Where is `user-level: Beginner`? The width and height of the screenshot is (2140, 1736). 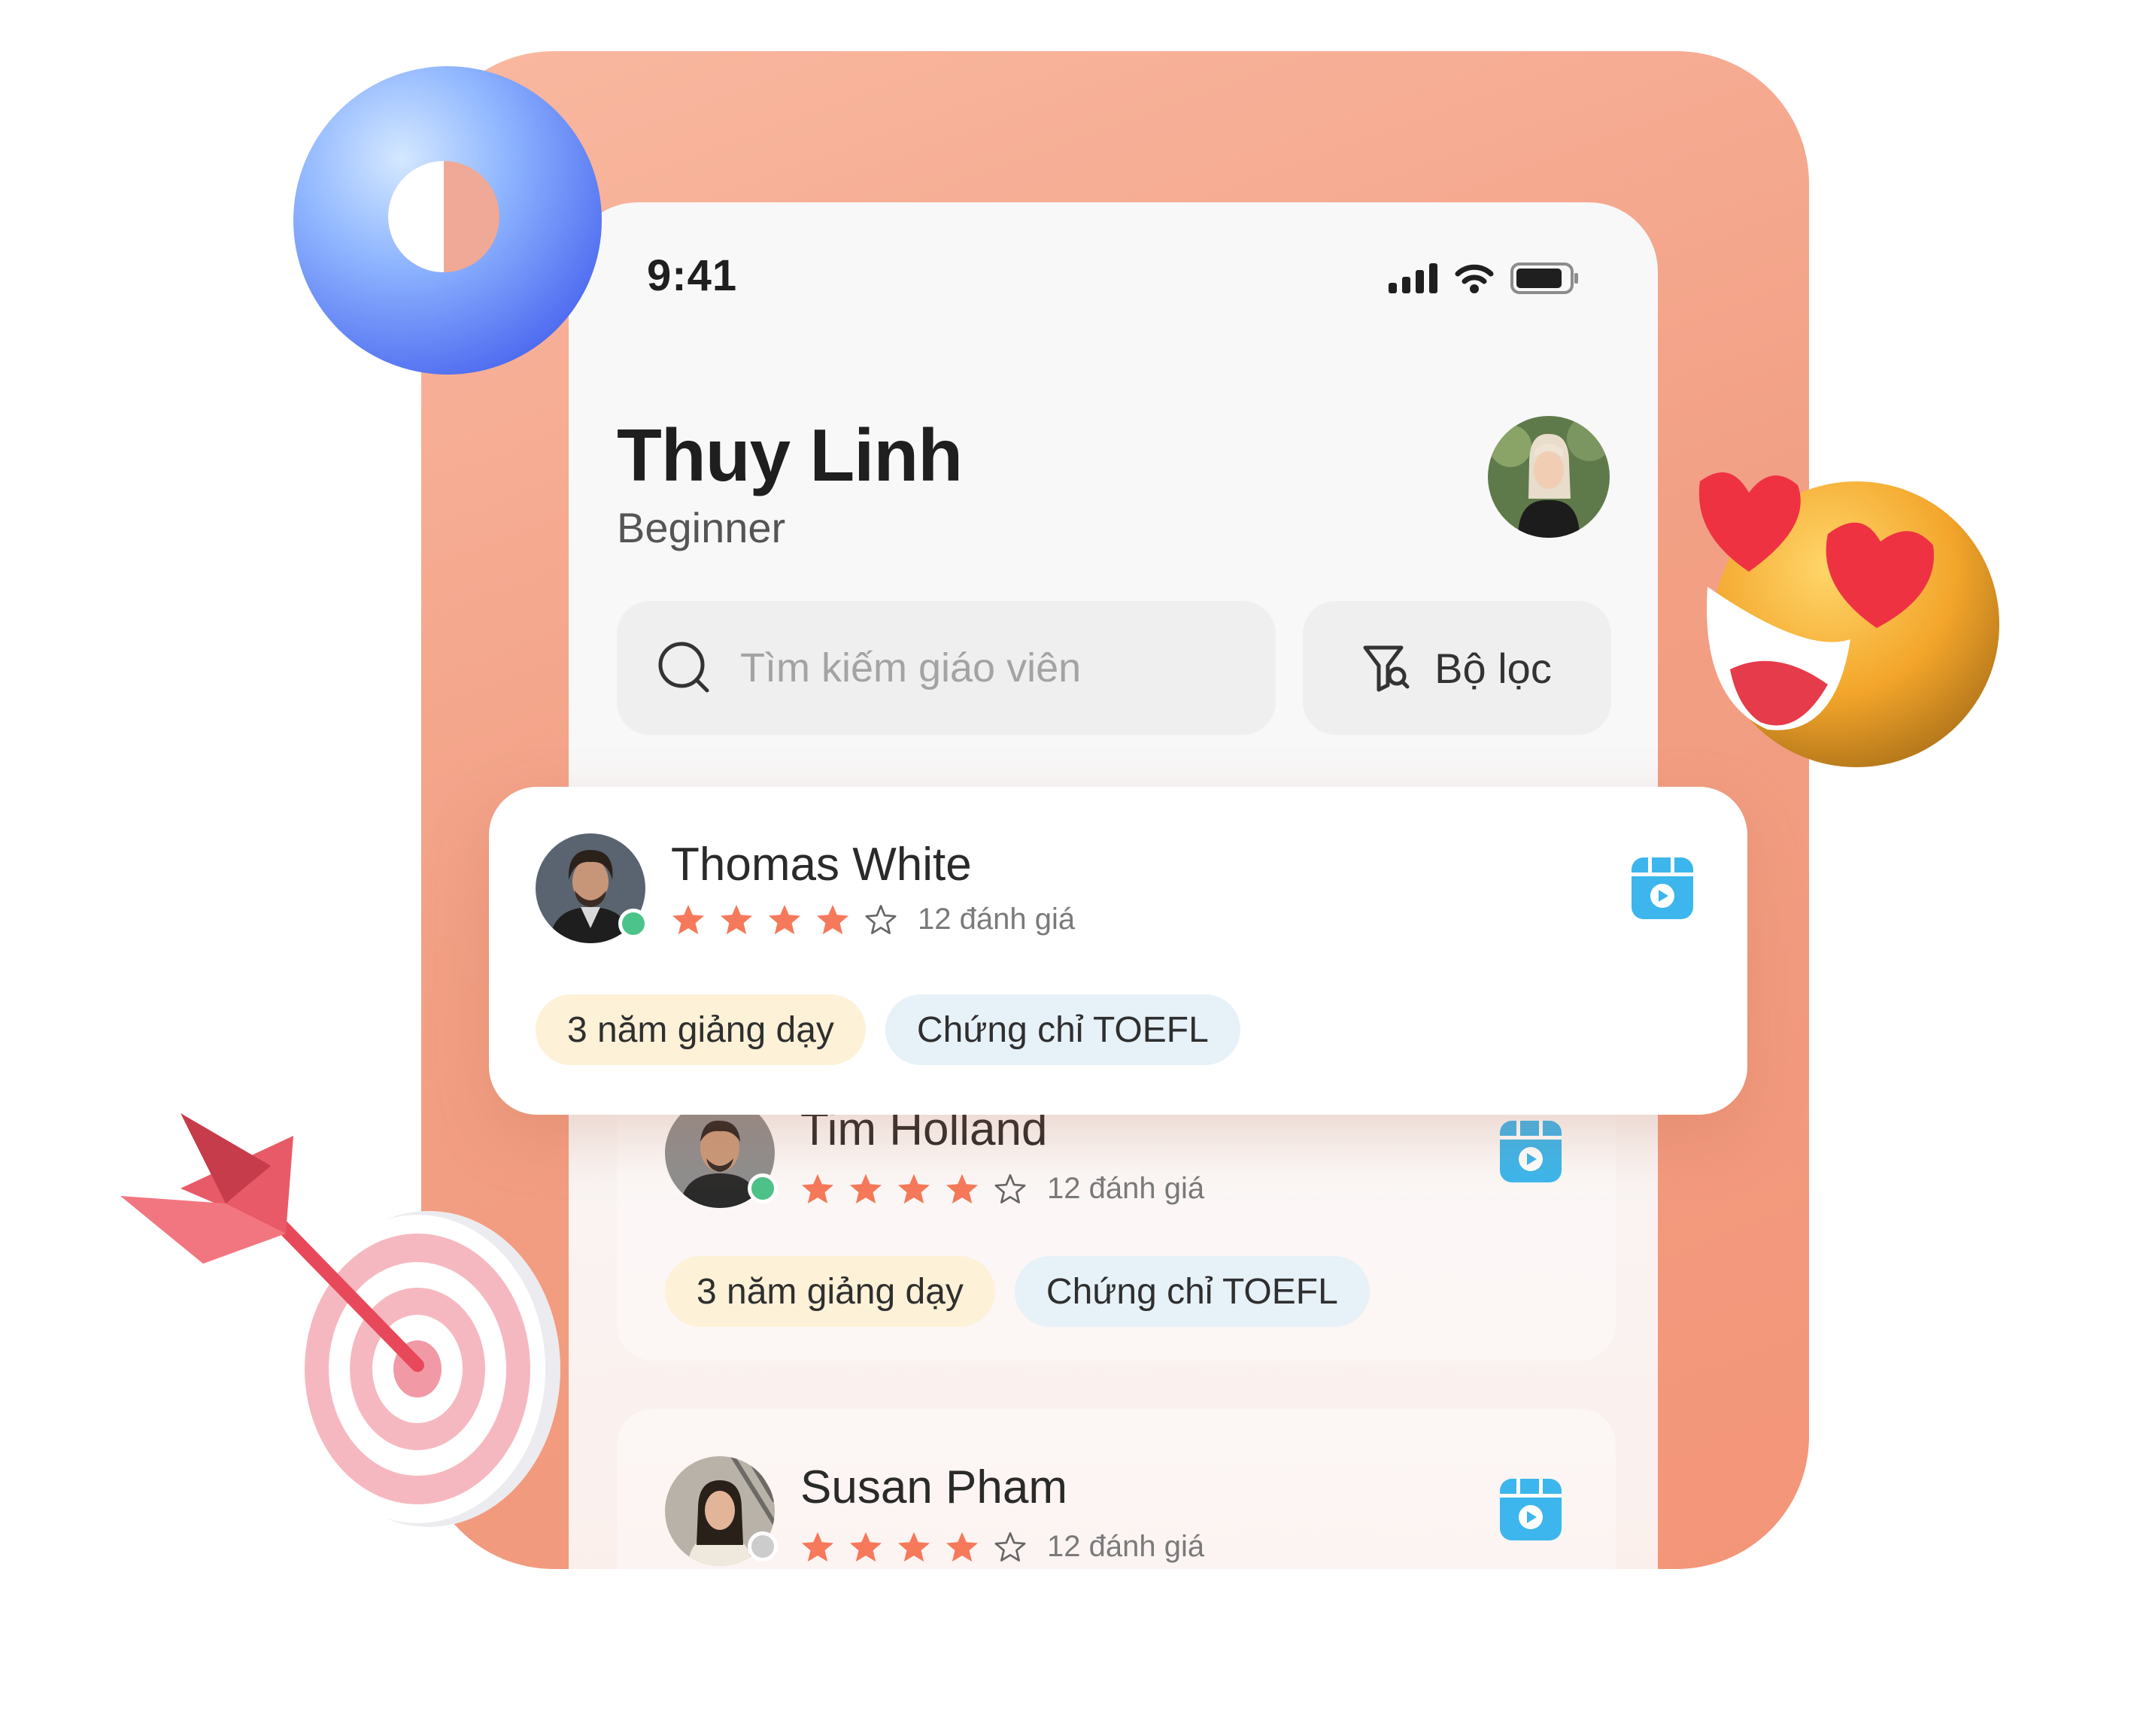
user-level: Beginner is located at coordinates (702, 527).